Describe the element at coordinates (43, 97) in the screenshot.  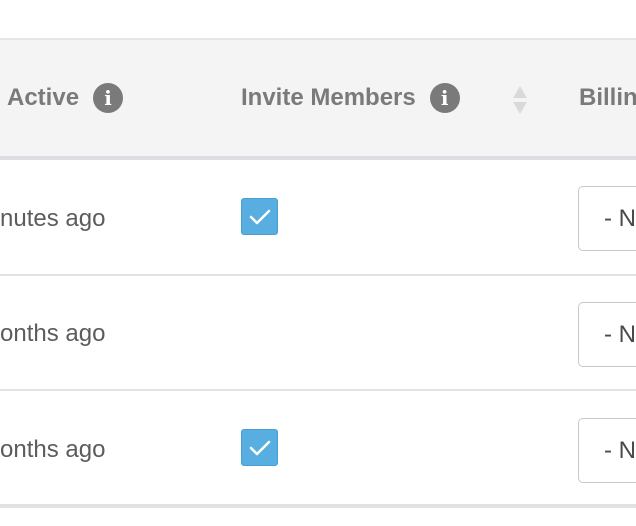
I see `column-header-active-label: Active` at that location.